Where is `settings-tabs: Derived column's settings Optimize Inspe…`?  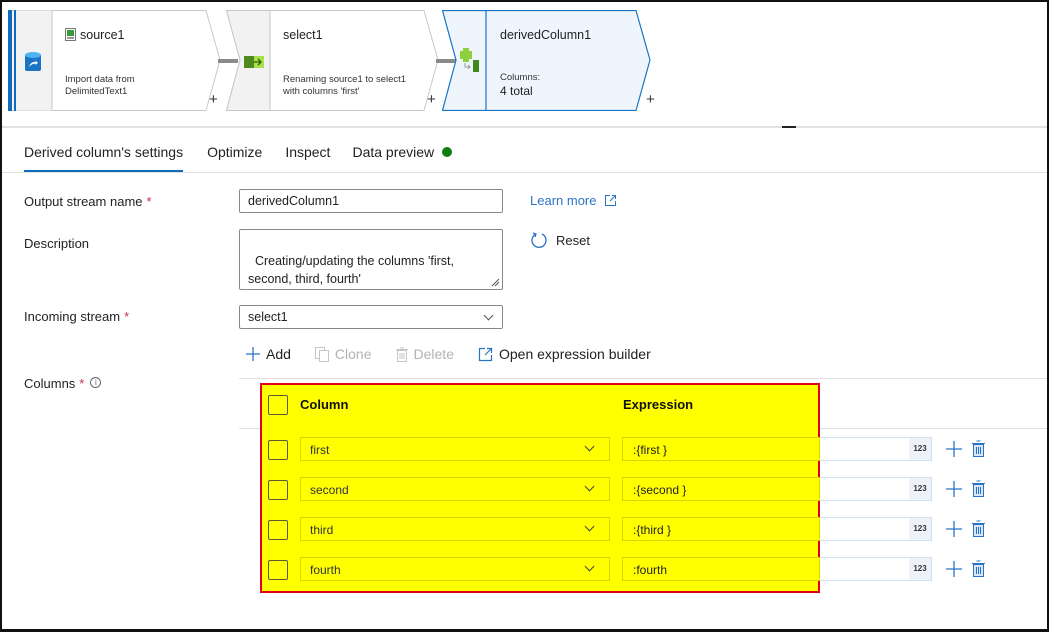 settings-tabs: Derived column's settings Optimize Inspe… is located at coordinates (250, 156).